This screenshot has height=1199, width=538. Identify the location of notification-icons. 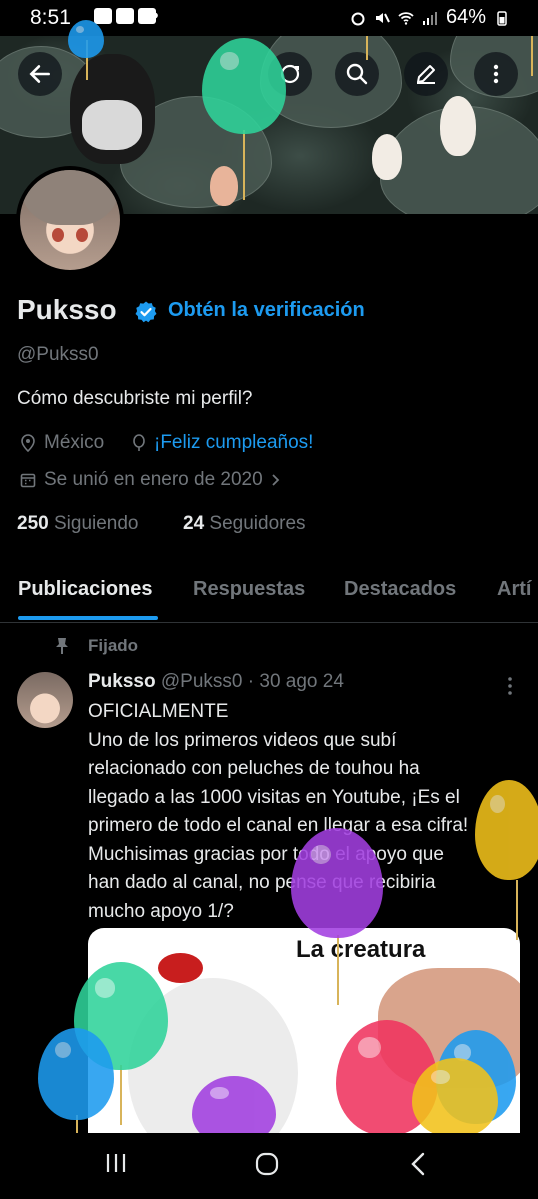
(125, 16).